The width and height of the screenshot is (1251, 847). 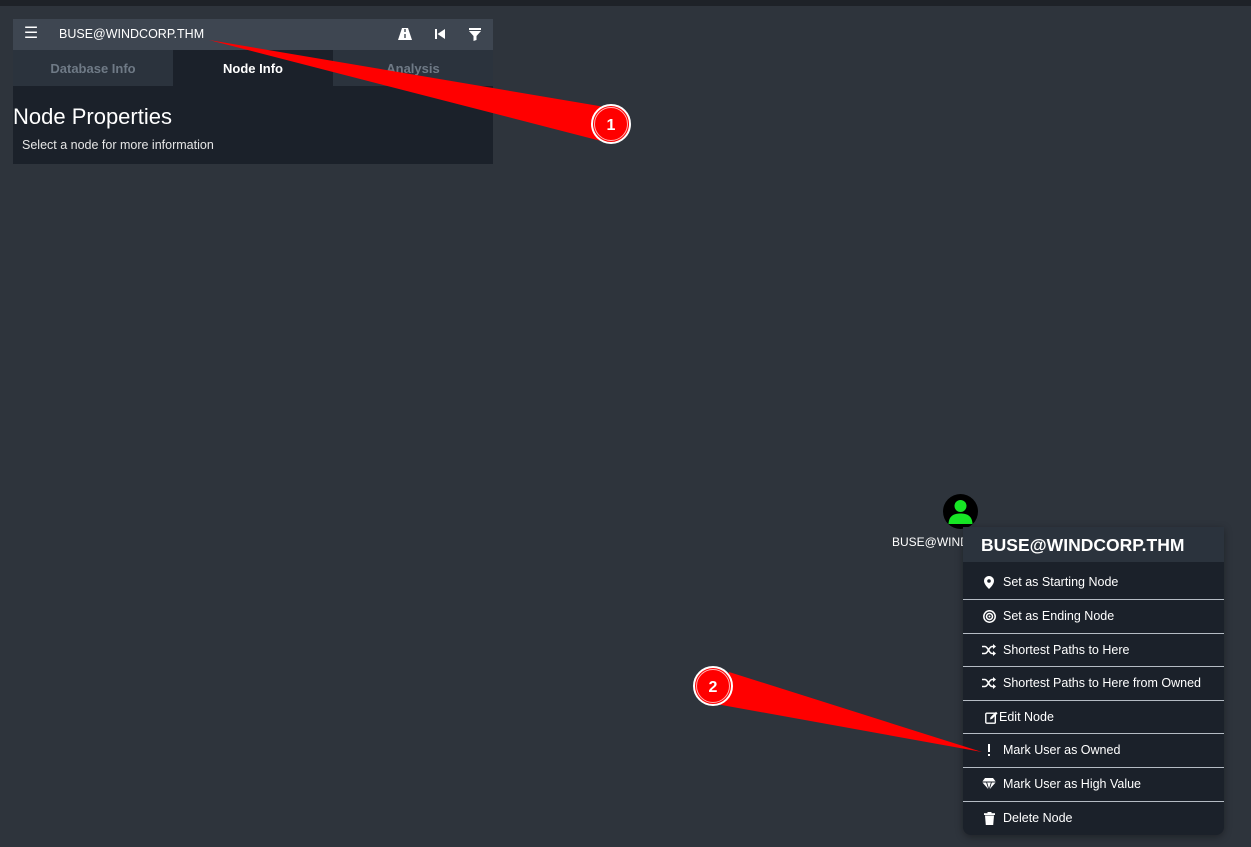 What do you see at coordinates (31, 34) in the screenshot?
I see `menu-icon: ☰` at bounding box center [31, 34].